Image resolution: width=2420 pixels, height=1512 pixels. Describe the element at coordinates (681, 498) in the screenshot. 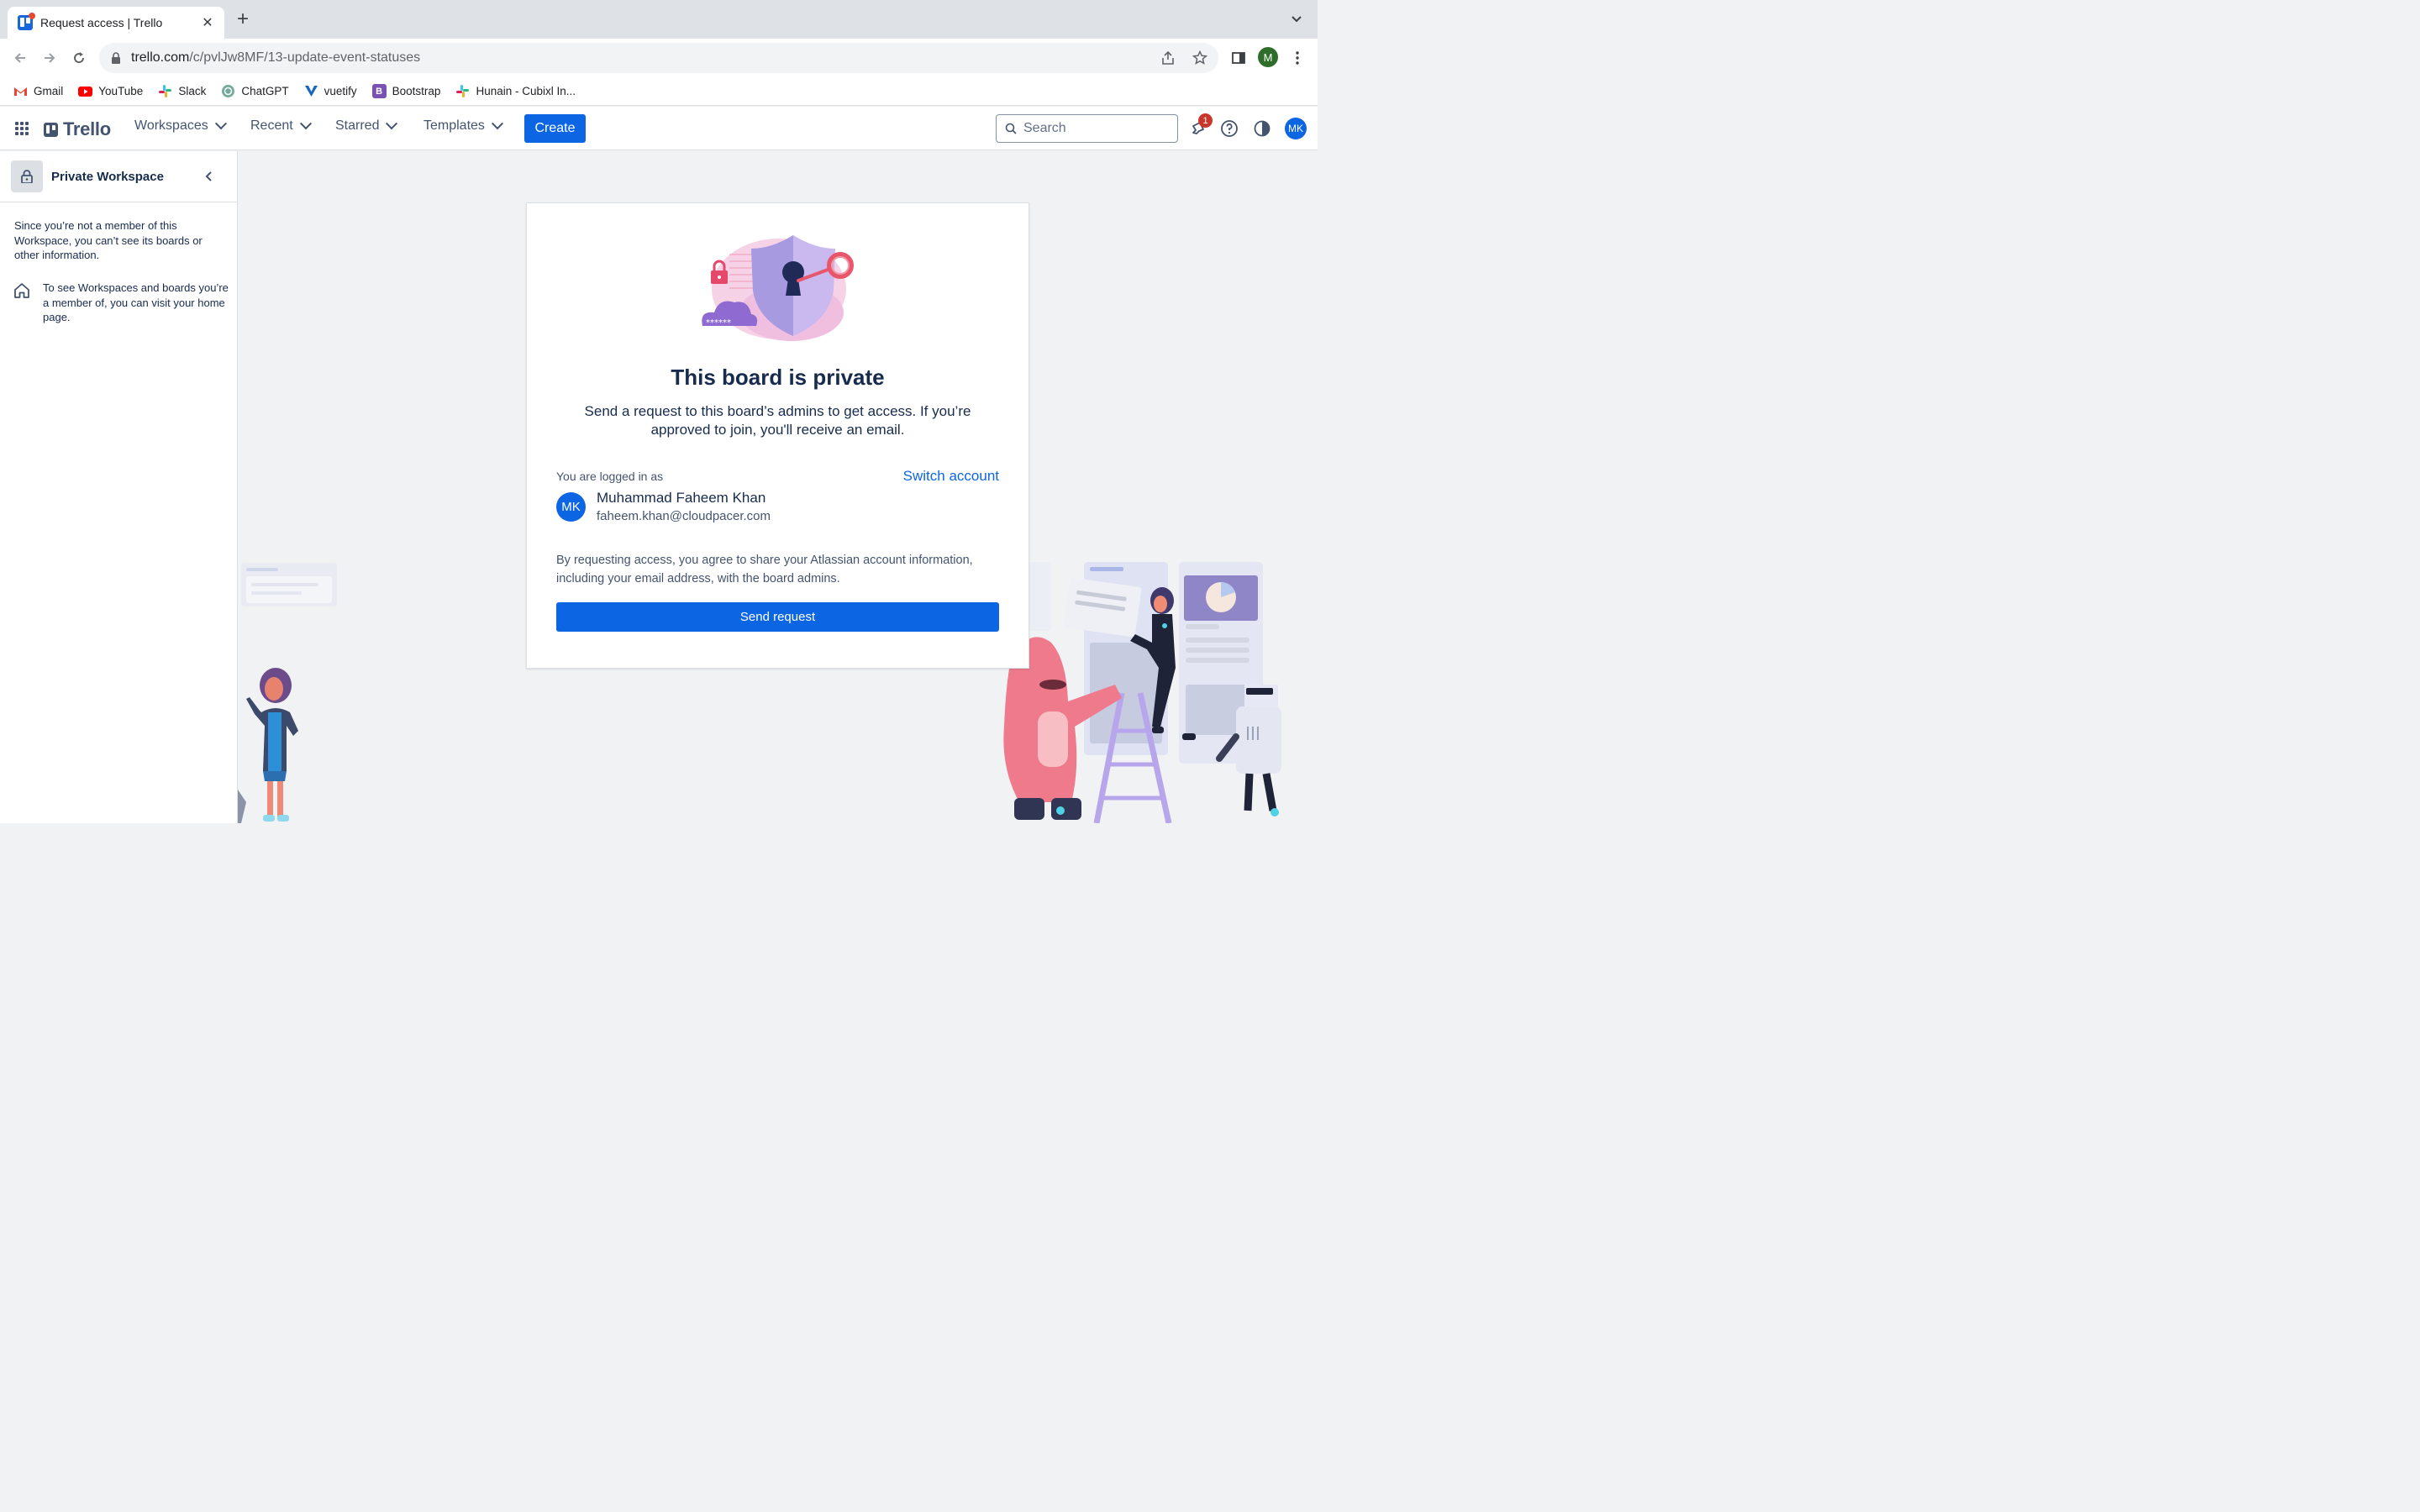

I see `user-name: Muhammad Faheem Khan` at that location.